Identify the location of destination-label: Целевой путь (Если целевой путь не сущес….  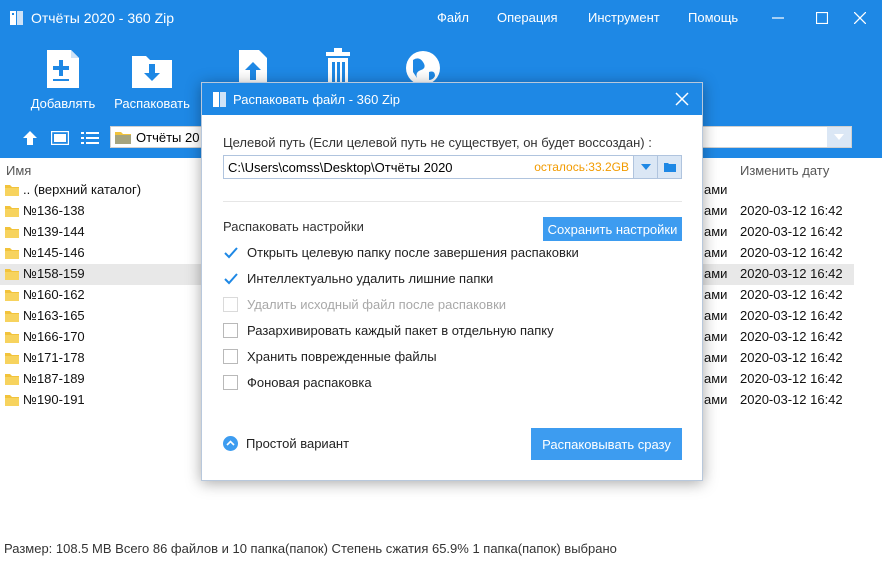
(437, 142).